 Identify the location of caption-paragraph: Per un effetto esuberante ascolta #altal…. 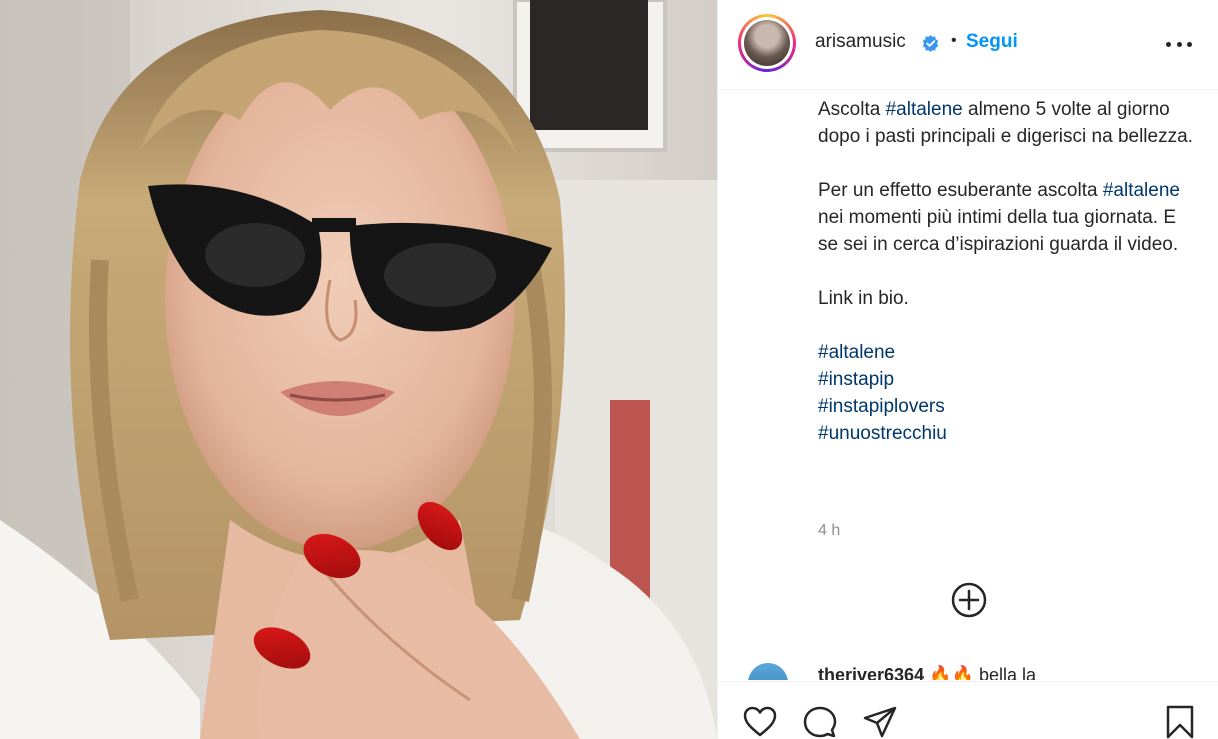
(1008, 217).